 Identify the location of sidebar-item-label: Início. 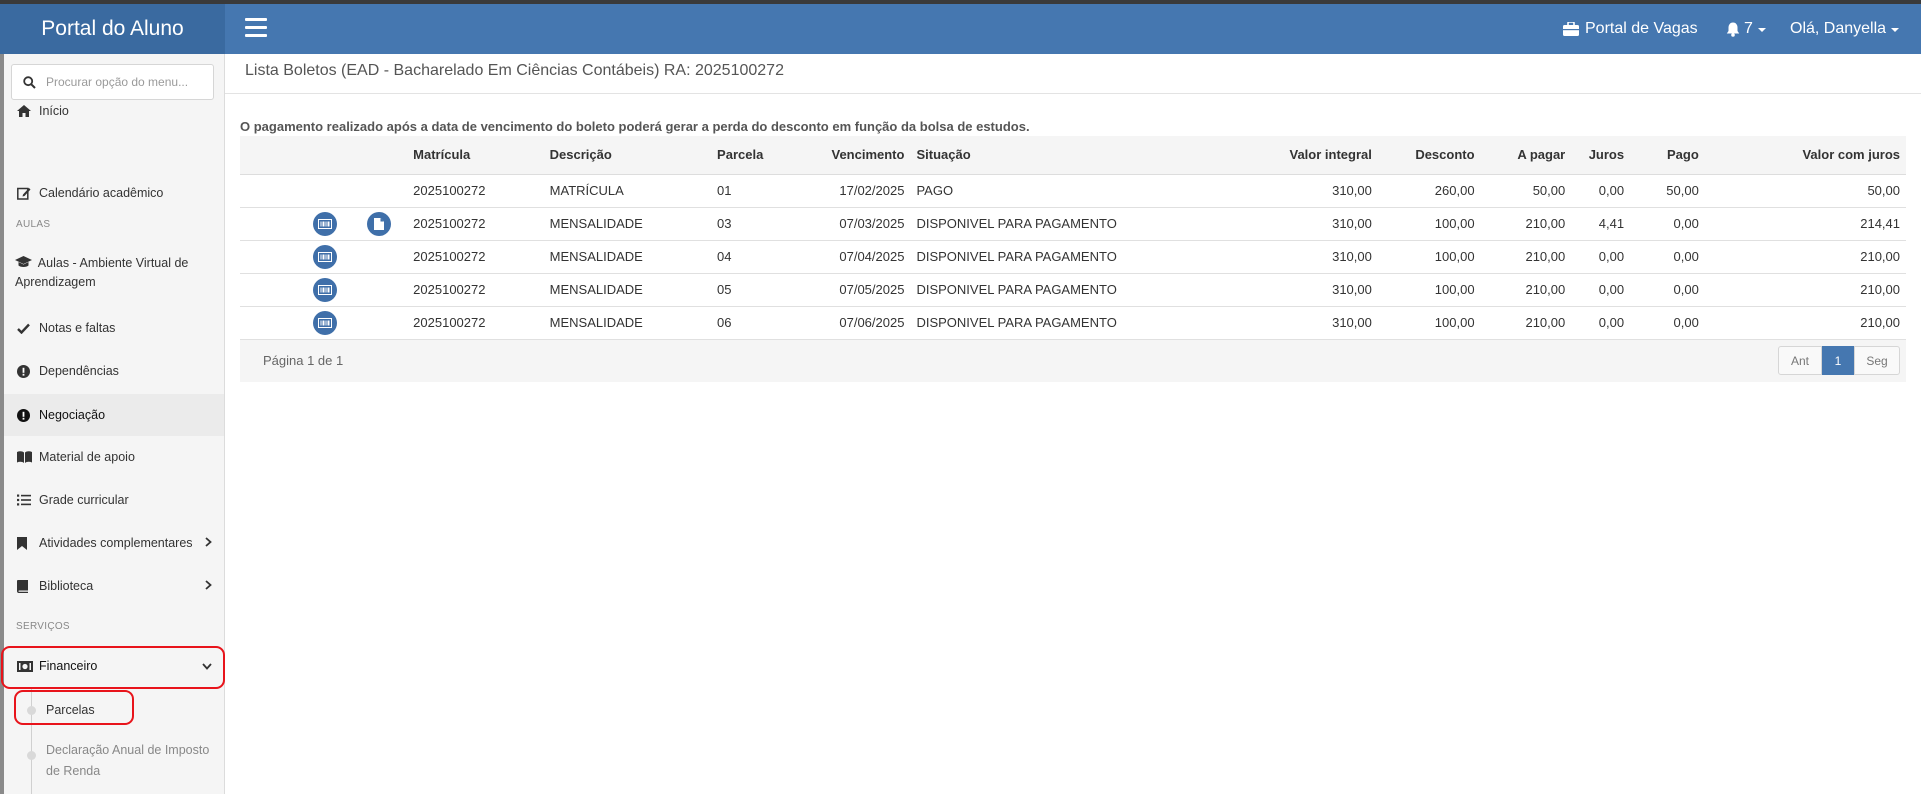
(54, 111).